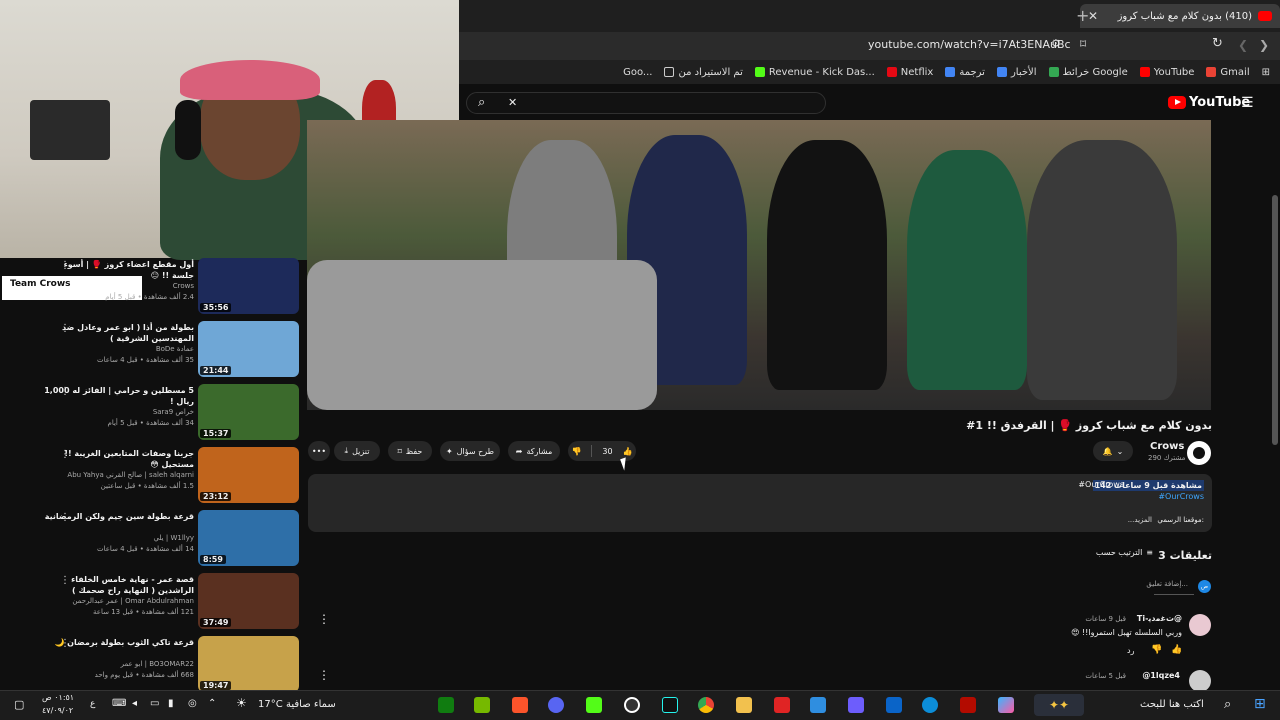 This screenshot has width=1280, height=720. I want to click on bookmark-translate: ترجمة, so click(965, 72).